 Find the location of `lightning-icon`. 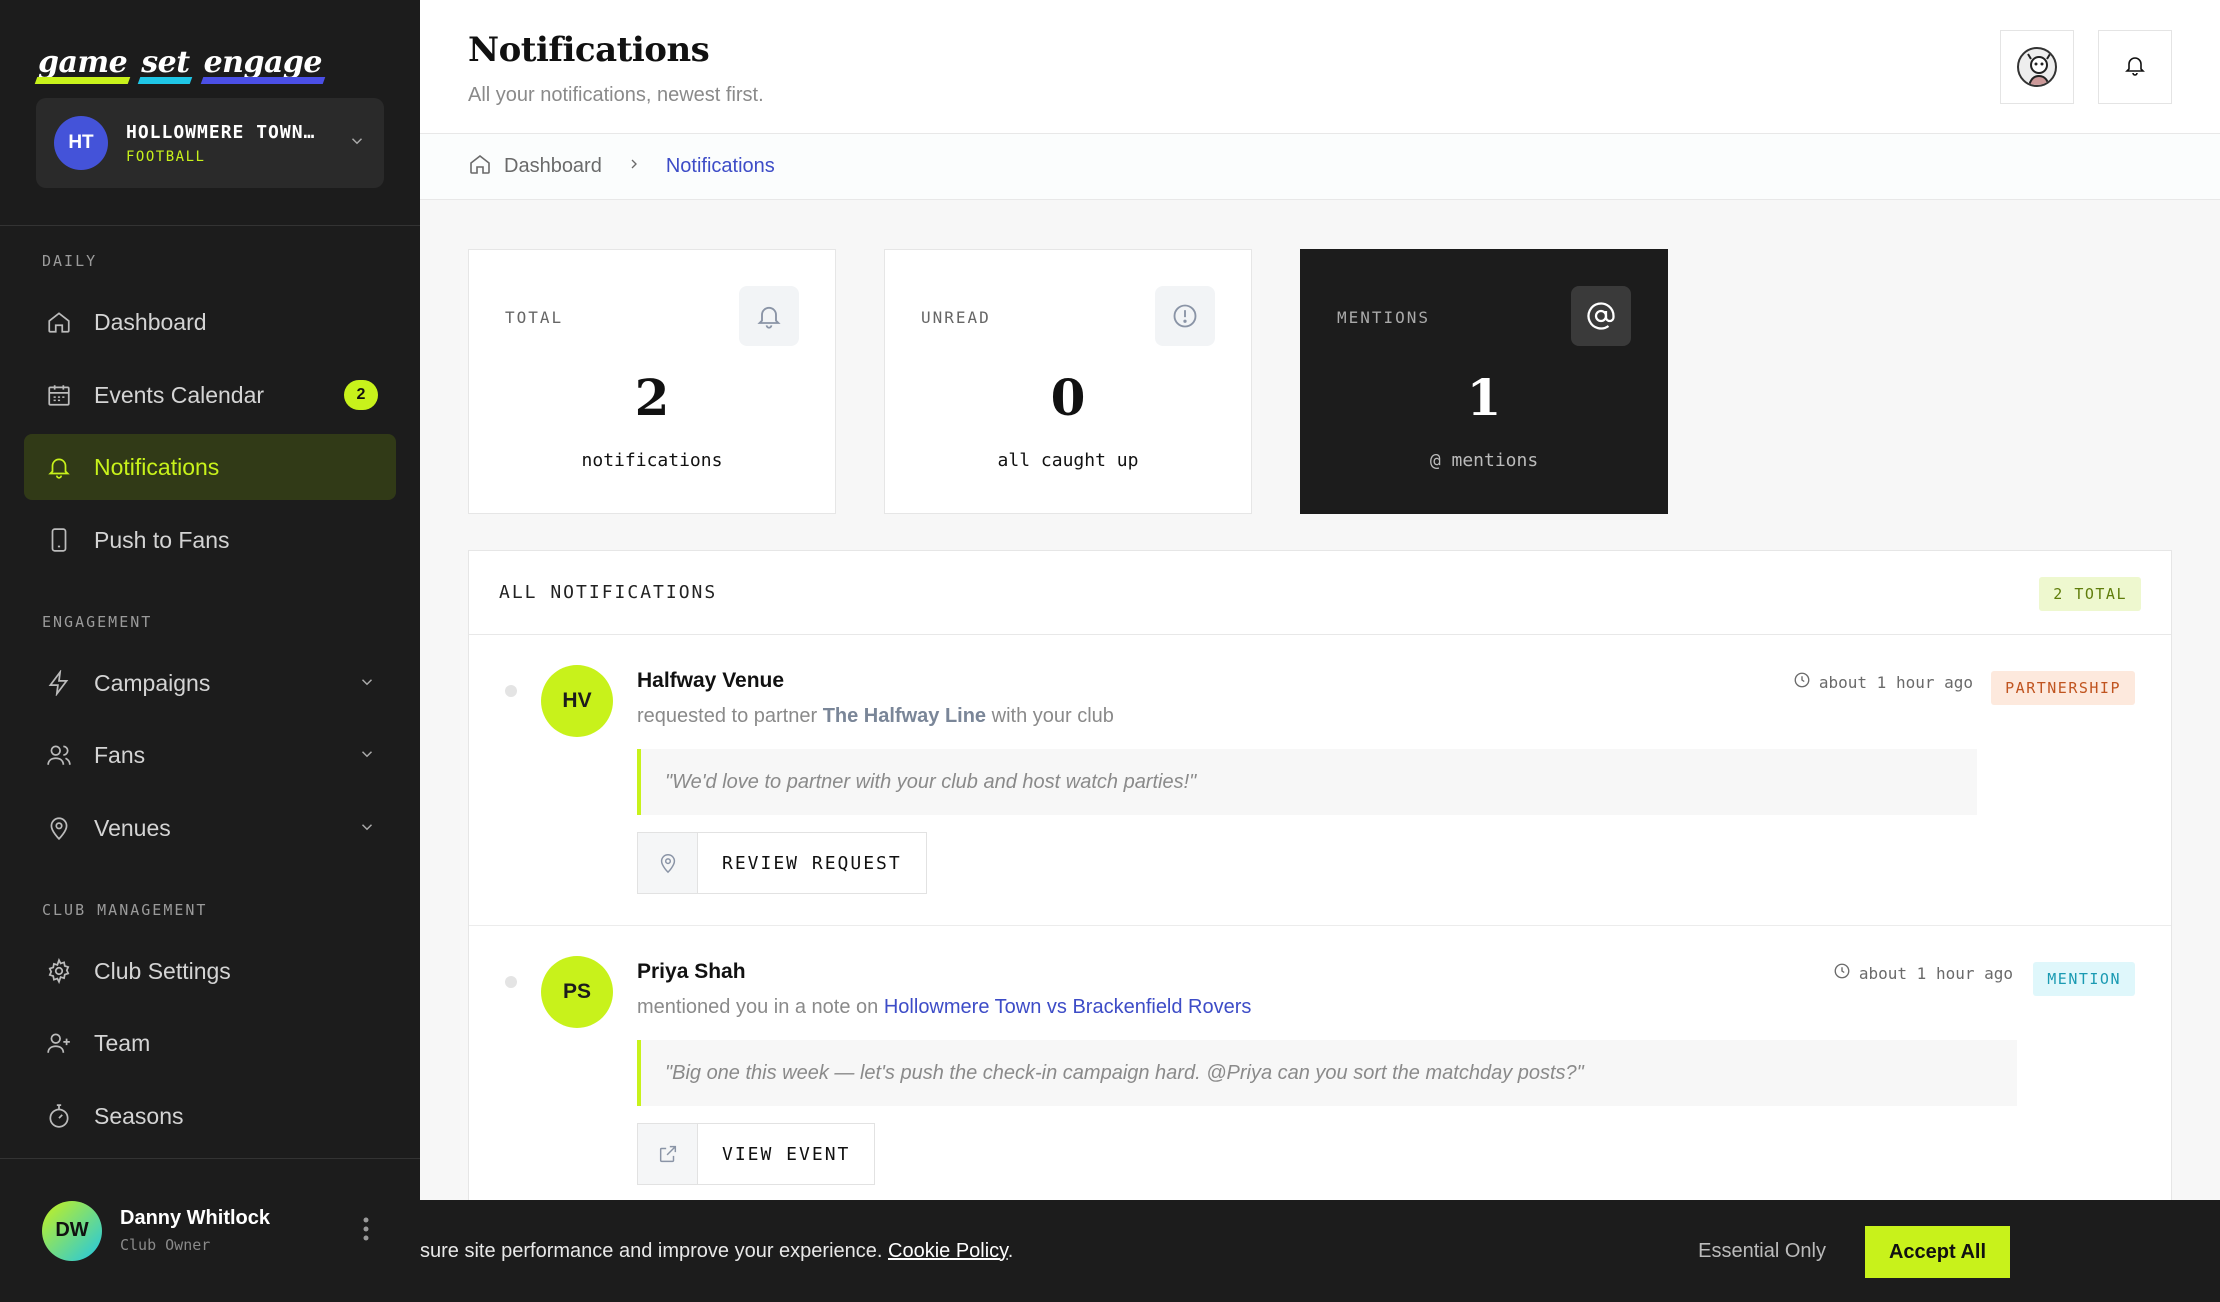

lightning-icon is located at coordinates (59, 683).